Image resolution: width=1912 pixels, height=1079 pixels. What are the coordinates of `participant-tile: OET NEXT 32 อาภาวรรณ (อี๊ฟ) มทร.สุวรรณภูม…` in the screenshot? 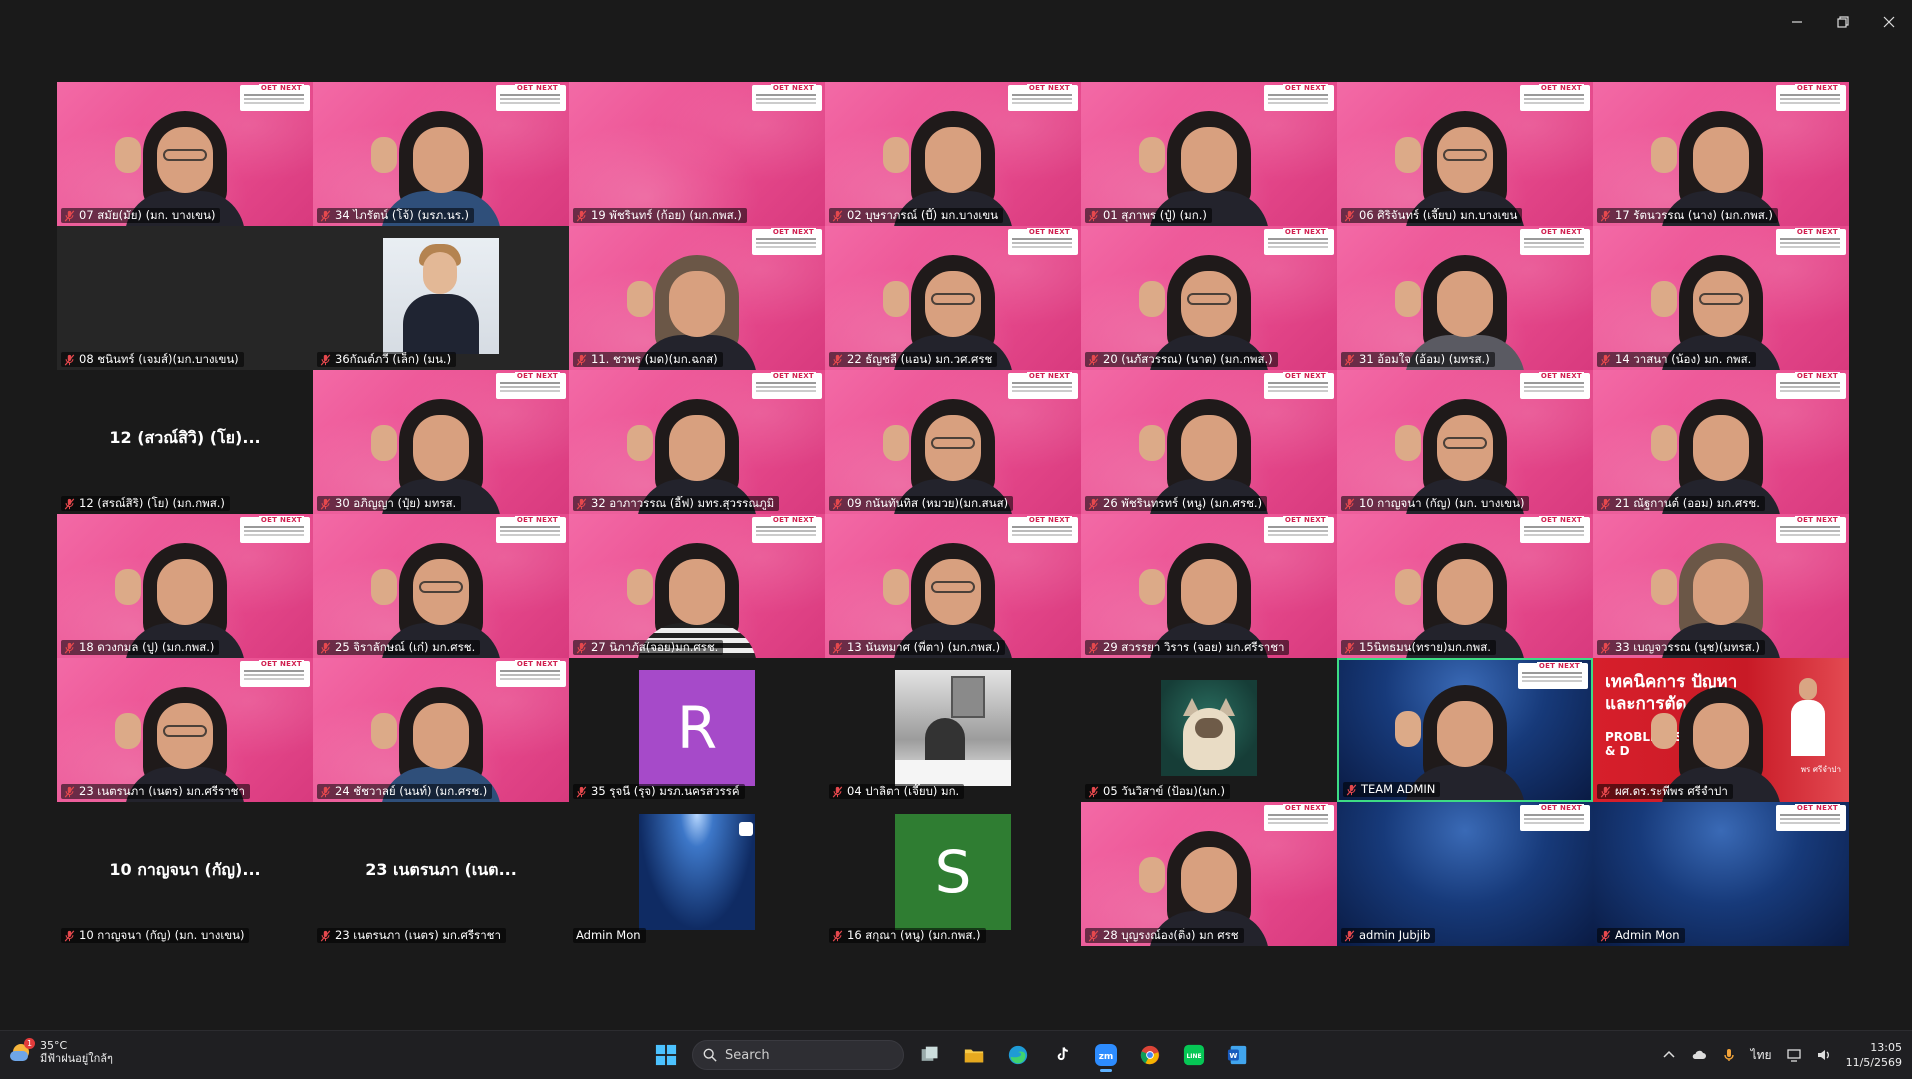 It's located at (697, 442).